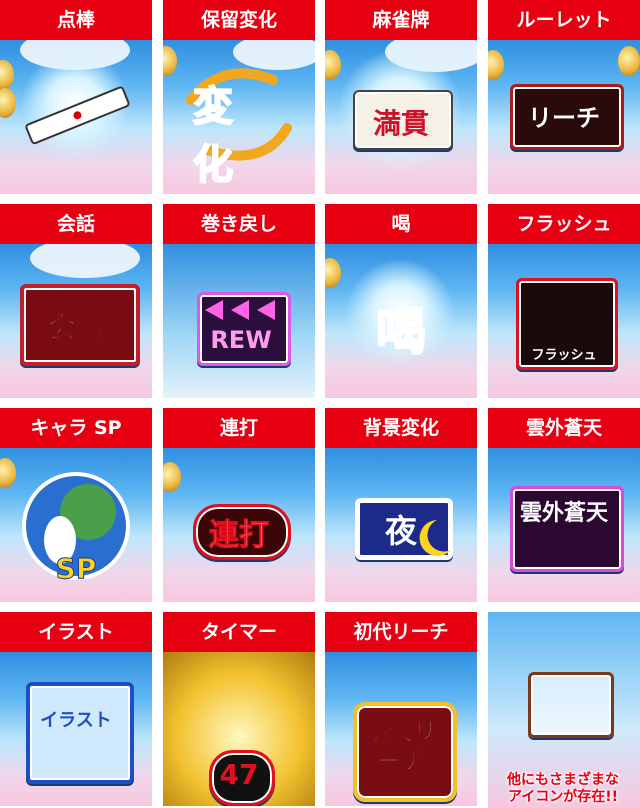  What do you see at coordinates (239, 97) in the screenshot?
I see `tile-hold-change: 保留変化 変化` at bounding box center [239, 97].